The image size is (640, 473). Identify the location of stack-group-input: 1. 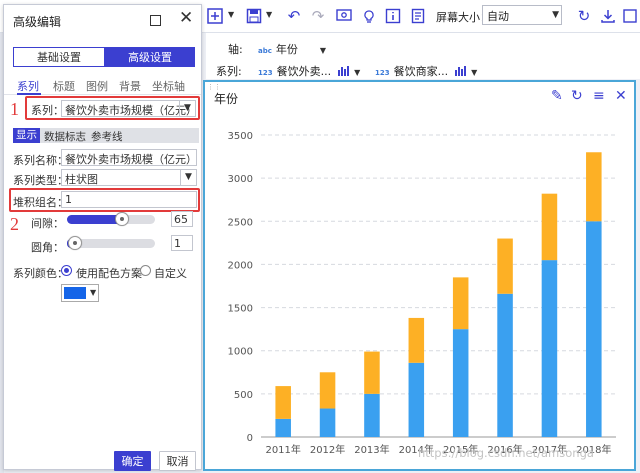
(129, 199).